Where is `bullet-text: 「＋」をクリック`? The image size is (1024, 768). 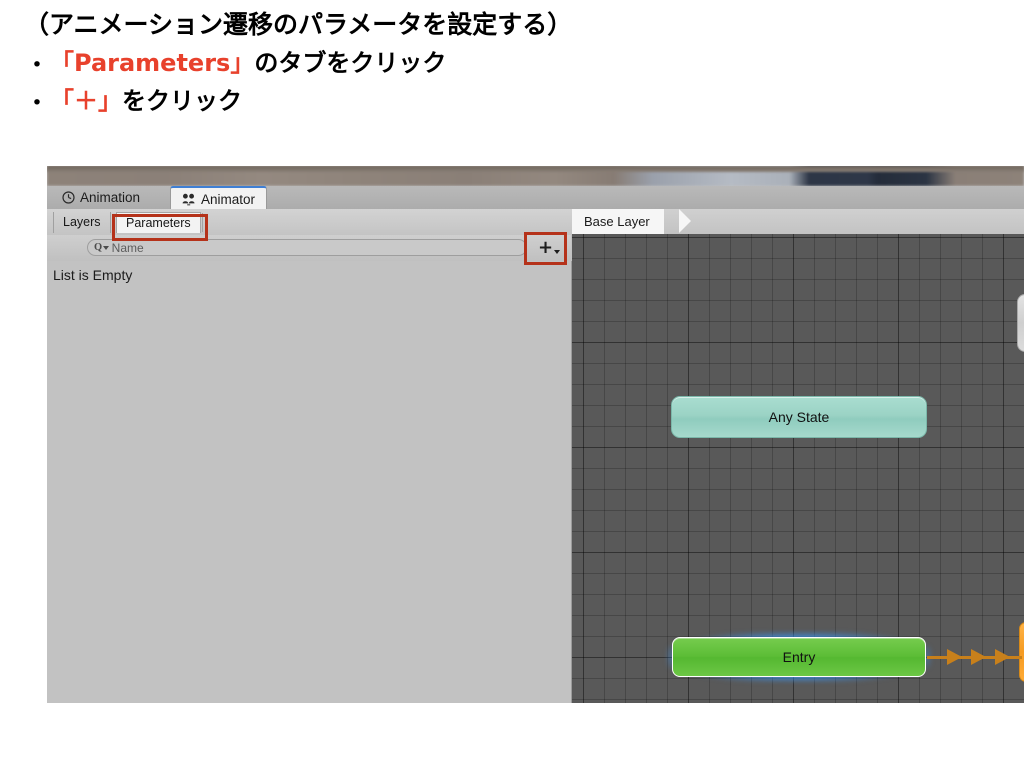
bullet-text: 「＋」をクリック is located at coordinates (146, 101).